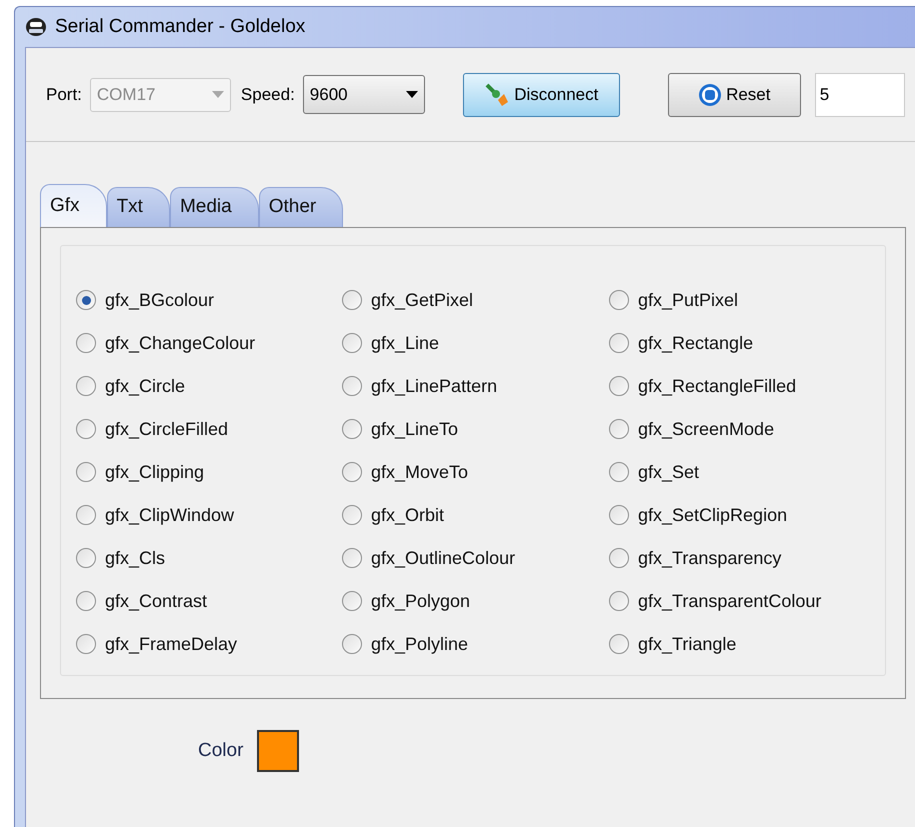  What do you see at coordinates (121, 558) in the screenshot?
I see `command-radio-option: gfx_Cls` at bounding box center [121, 558].